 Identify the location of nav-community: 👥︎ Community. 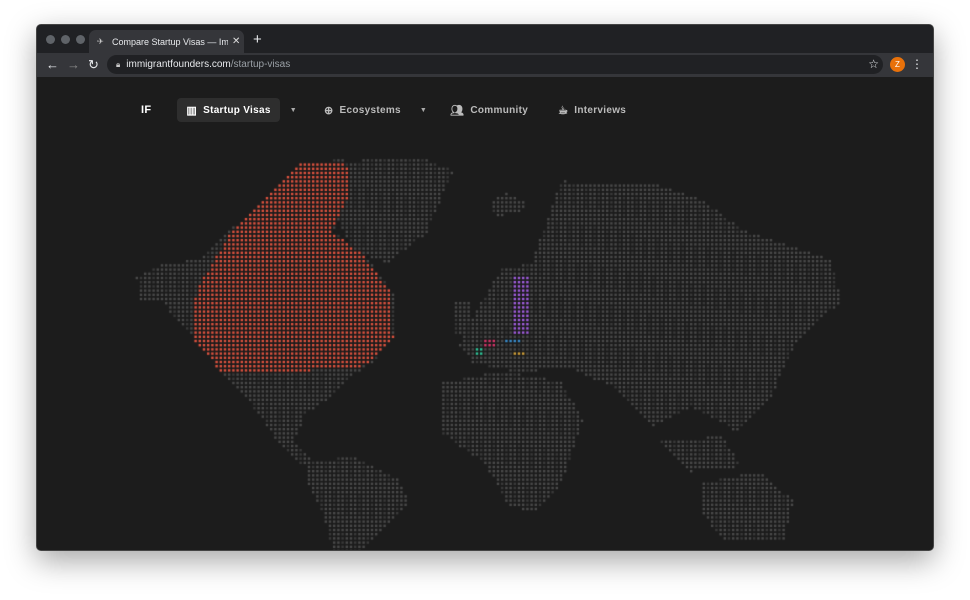
(489, 110).